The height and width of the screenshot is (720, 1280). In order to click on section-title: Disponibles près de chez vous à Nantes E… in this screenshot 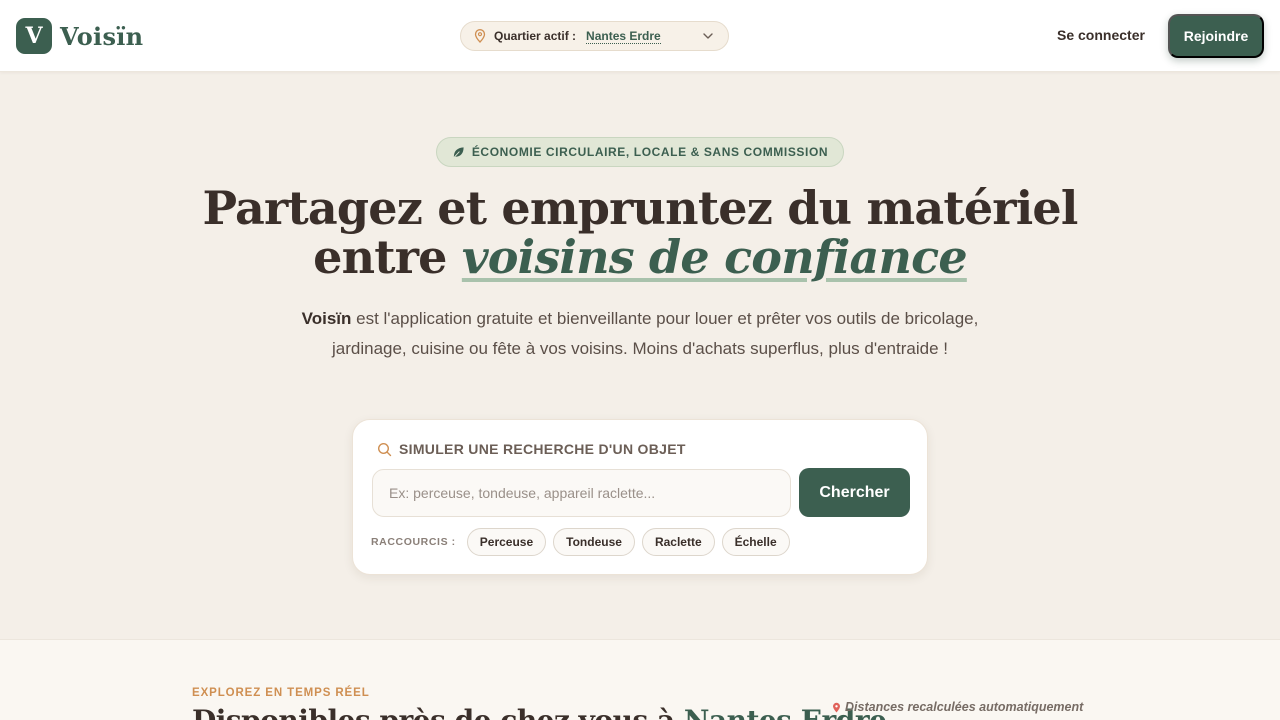, I will do `click(539, 712)`.